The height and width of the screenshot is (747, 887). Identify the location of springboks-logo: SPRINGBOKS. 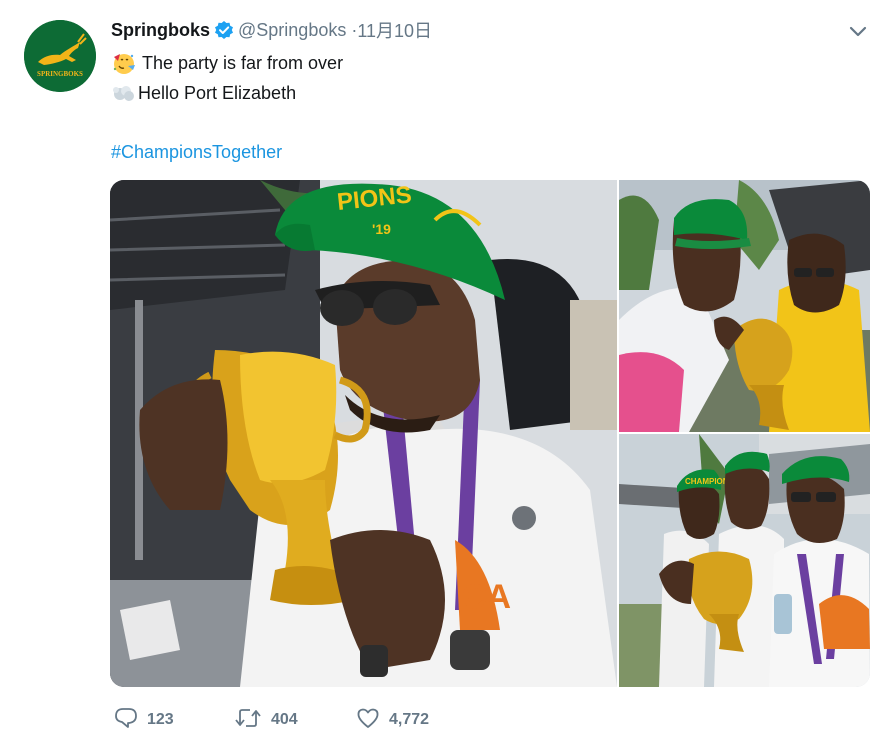
(60, 56).